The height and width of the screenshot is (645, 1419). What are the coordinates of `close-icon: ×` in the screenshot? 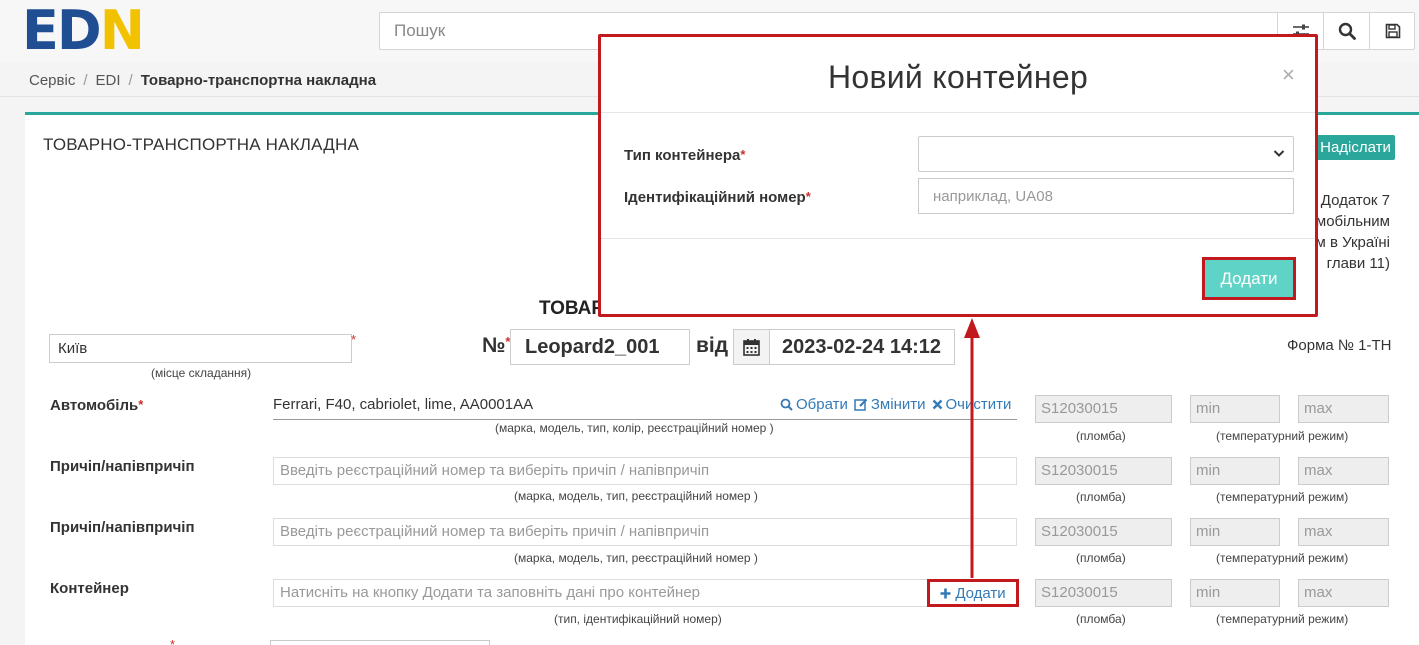 It's located at (1288, 75).